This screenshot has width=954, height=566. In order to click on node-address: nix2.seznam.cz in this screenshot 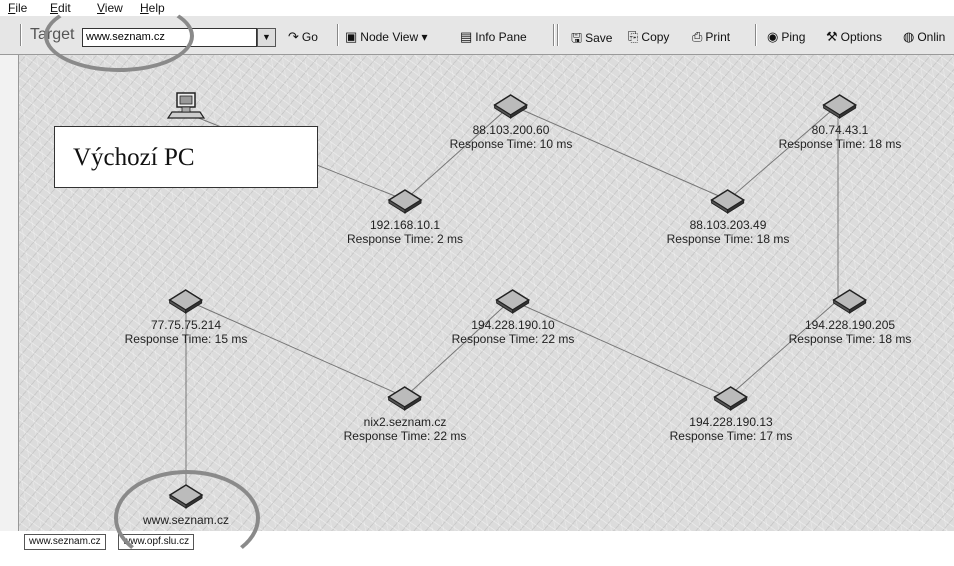, I will do `click(405, 422)`.